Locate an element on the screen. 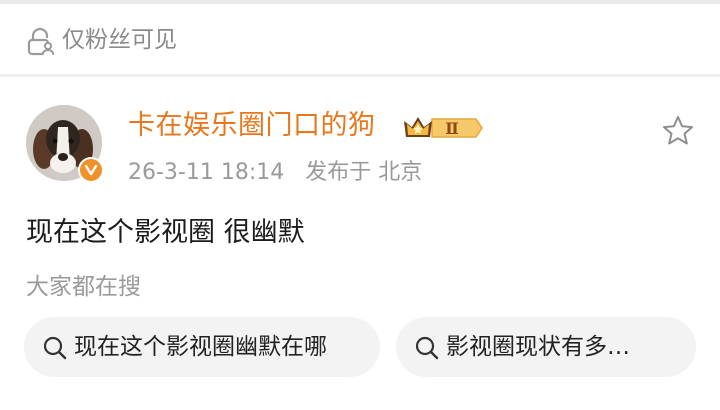 This screenshot has width=720, height=410. search-suggestion-label: 现在这个影视圈幽默在哪 is located at coordinates (200, 347).